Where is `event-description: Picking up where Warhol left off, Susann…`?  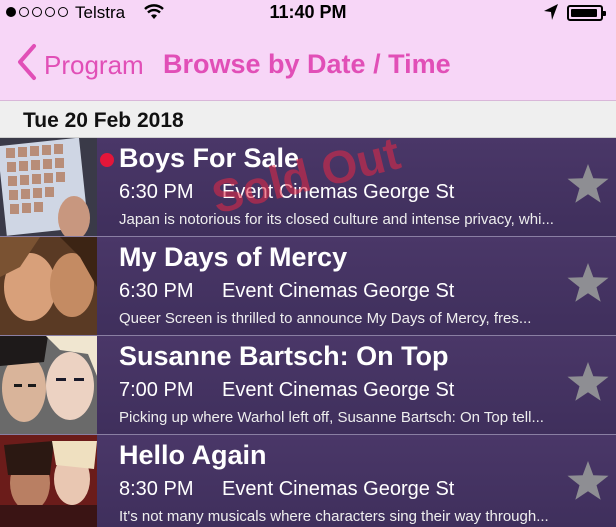 event-description: Picking up where Warhol left off, Susann… is located at coordinates (331, 417).